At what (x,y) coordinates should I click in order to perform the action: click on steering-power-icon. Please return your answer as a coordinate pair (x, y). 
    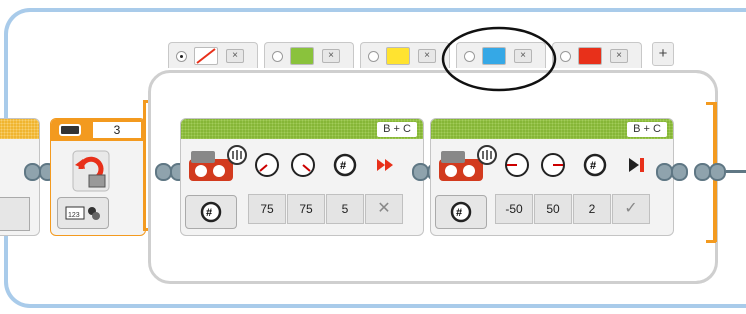
    Looking at the image, I should click on (267, 165).